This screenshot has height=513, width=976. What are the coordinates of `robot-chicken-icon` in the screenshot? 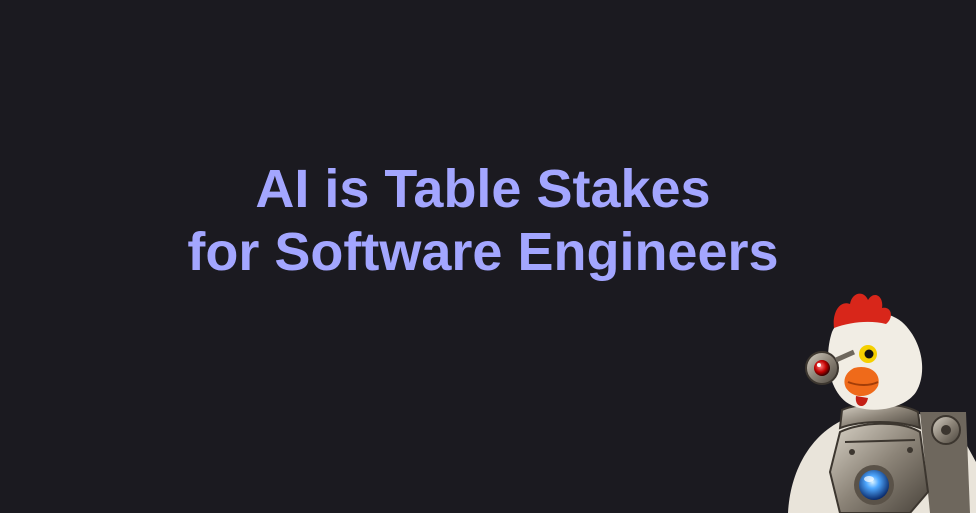 It's located at (882, 403).